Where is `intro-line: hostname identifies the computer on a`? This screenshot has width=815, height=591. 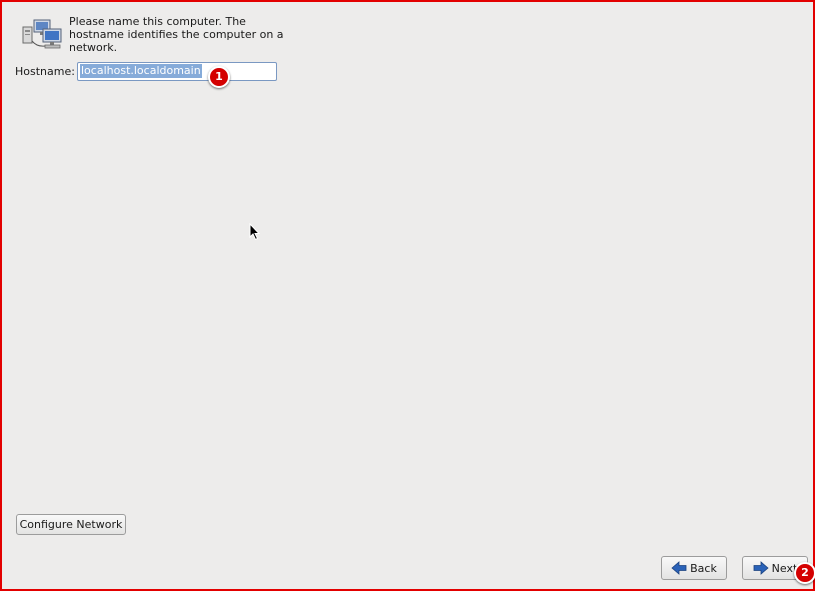 intro-line: hostname identifies the computer on a is located at coordinates (176, 34).